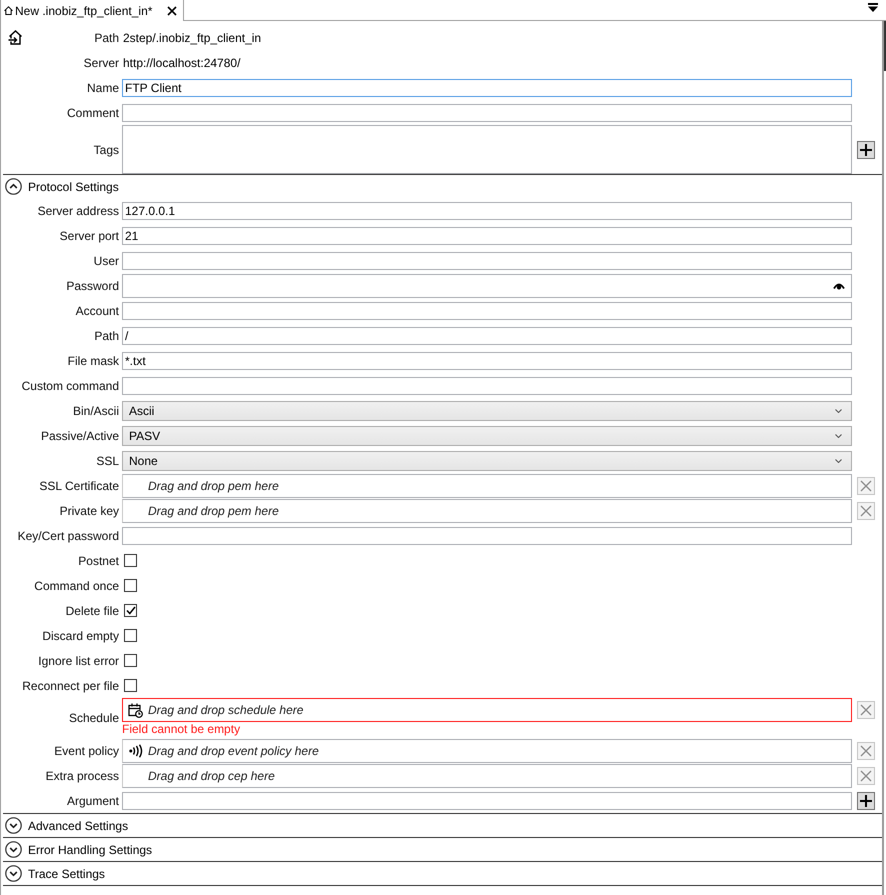 Image resolution: width=886 pixels, height=895 pixels. Describe the element at coordinates (107, 461) in the screenshot. I see `field-label: SSL` at that location.